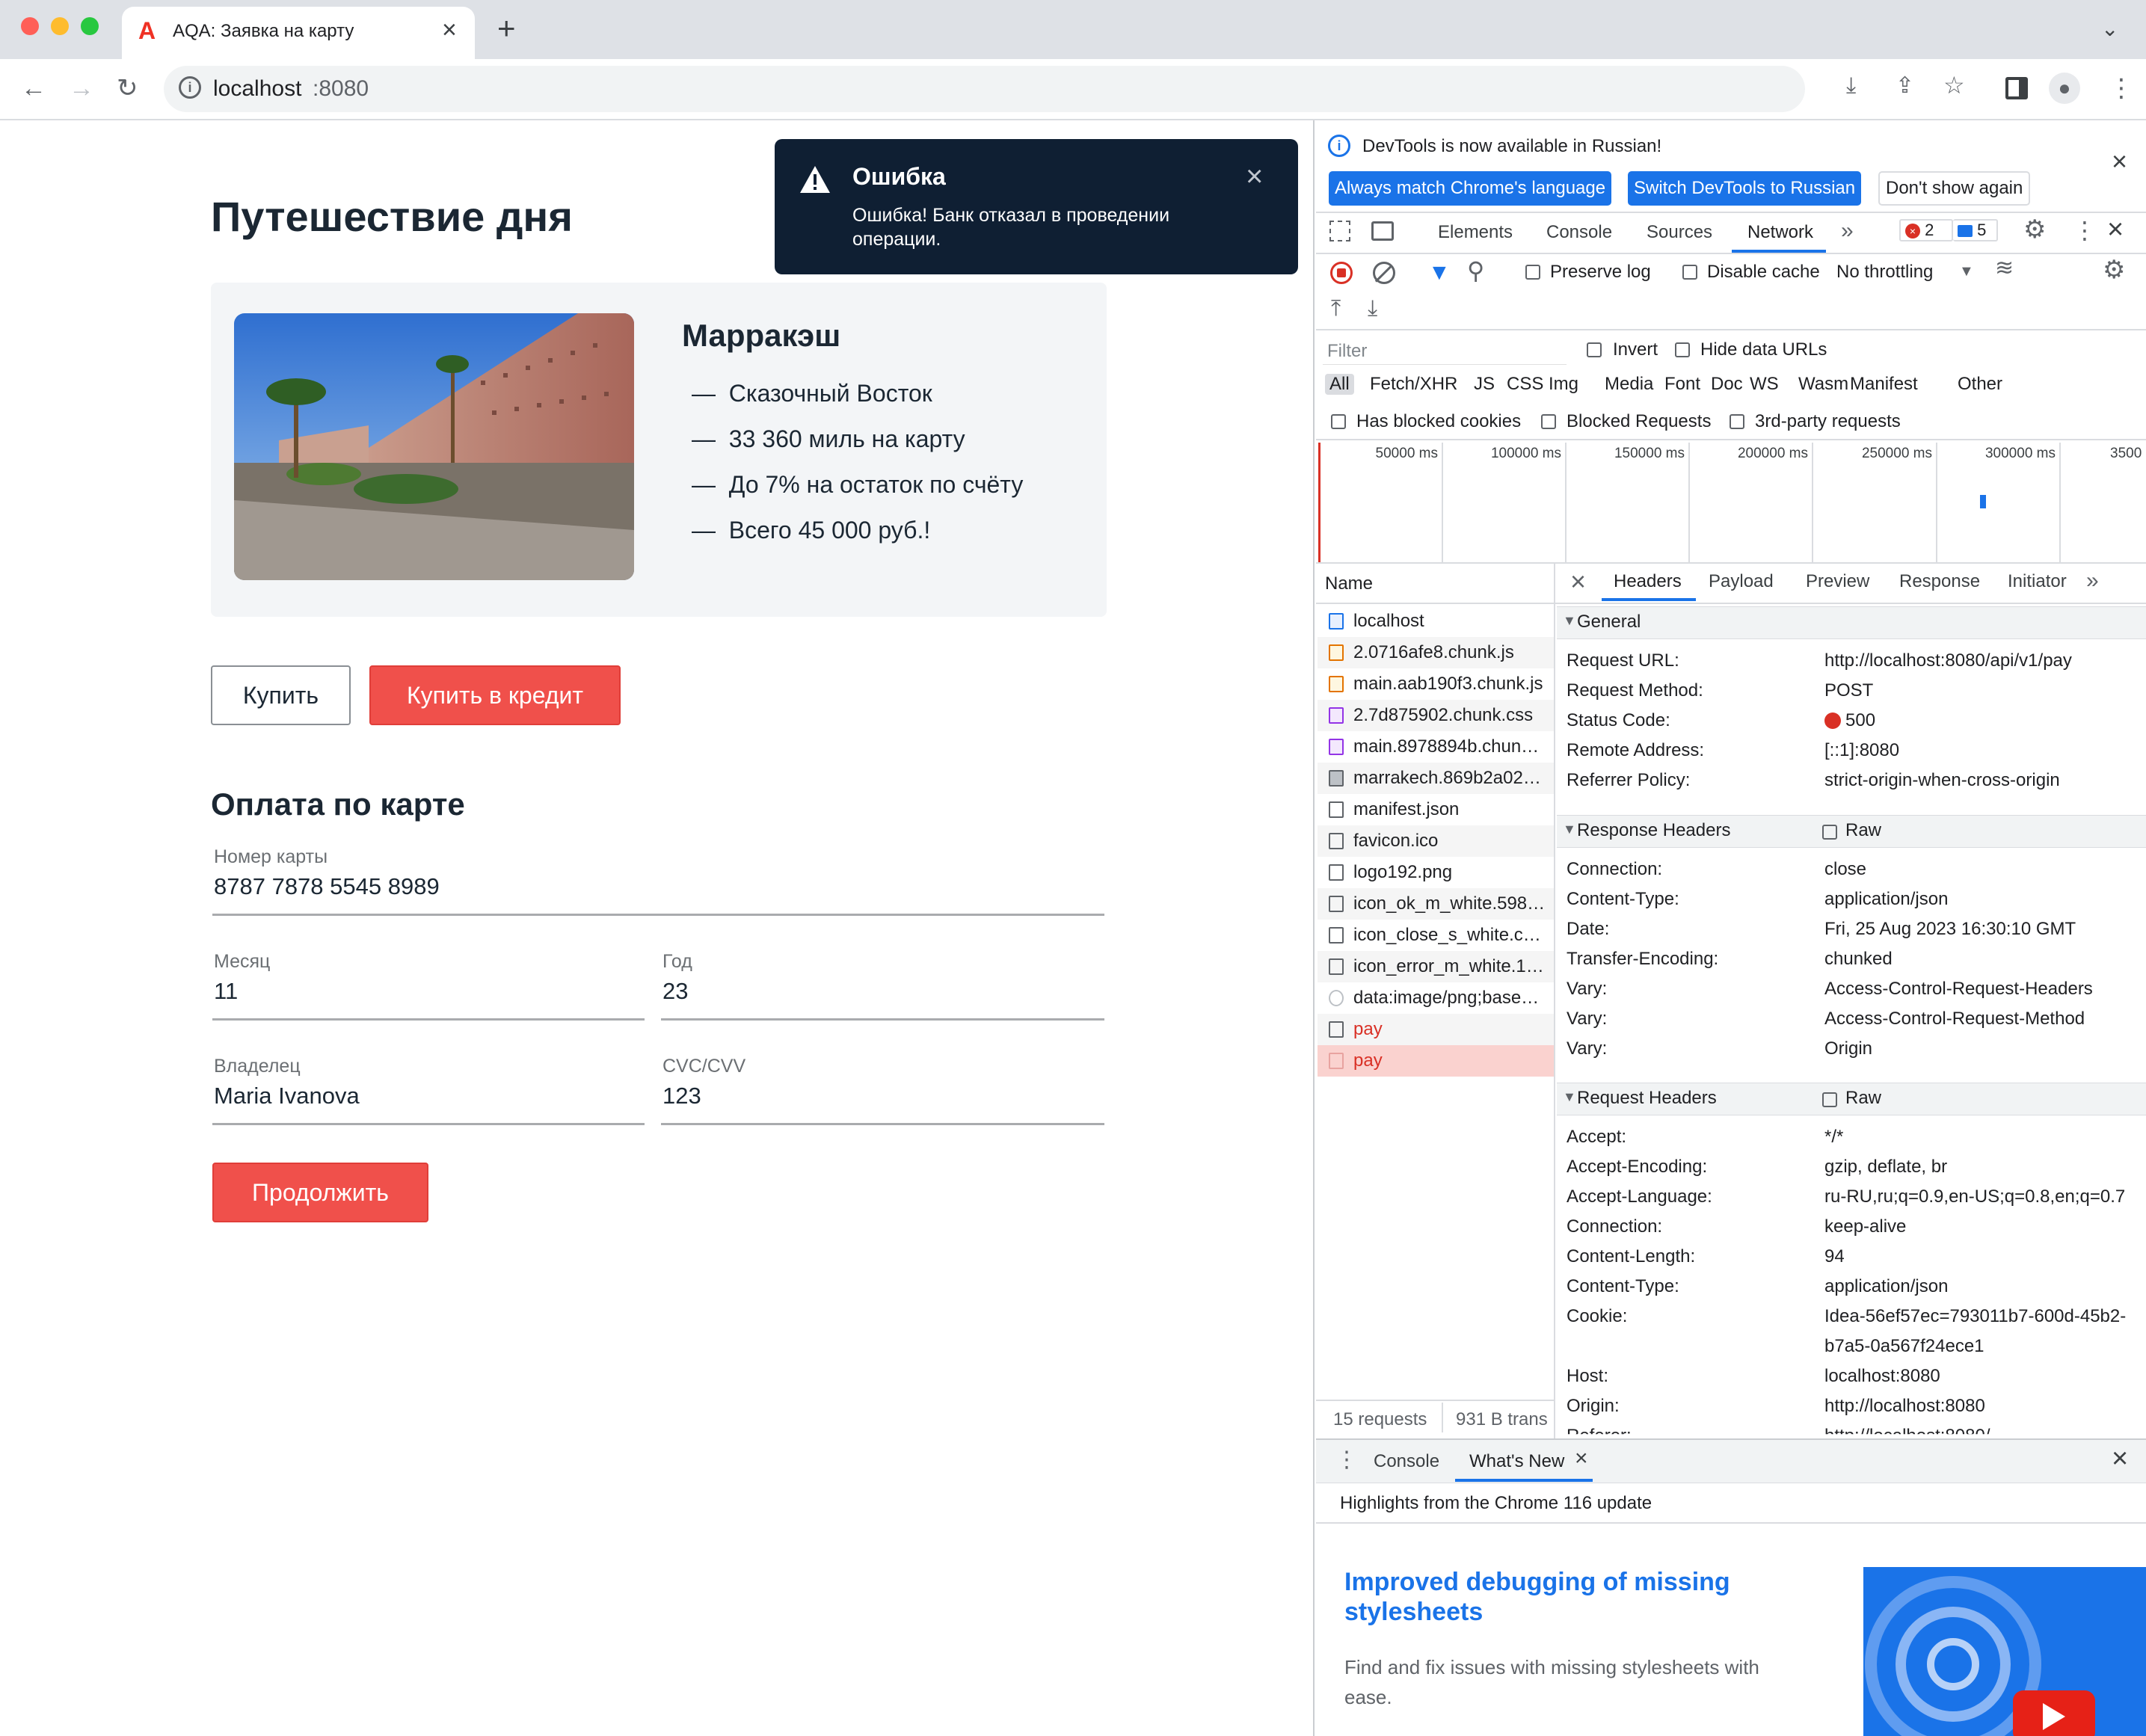 Image resolution: width=2146 pixels, height=1736 pixels. I want to click on year-field: Год 23, so click(882, 984).